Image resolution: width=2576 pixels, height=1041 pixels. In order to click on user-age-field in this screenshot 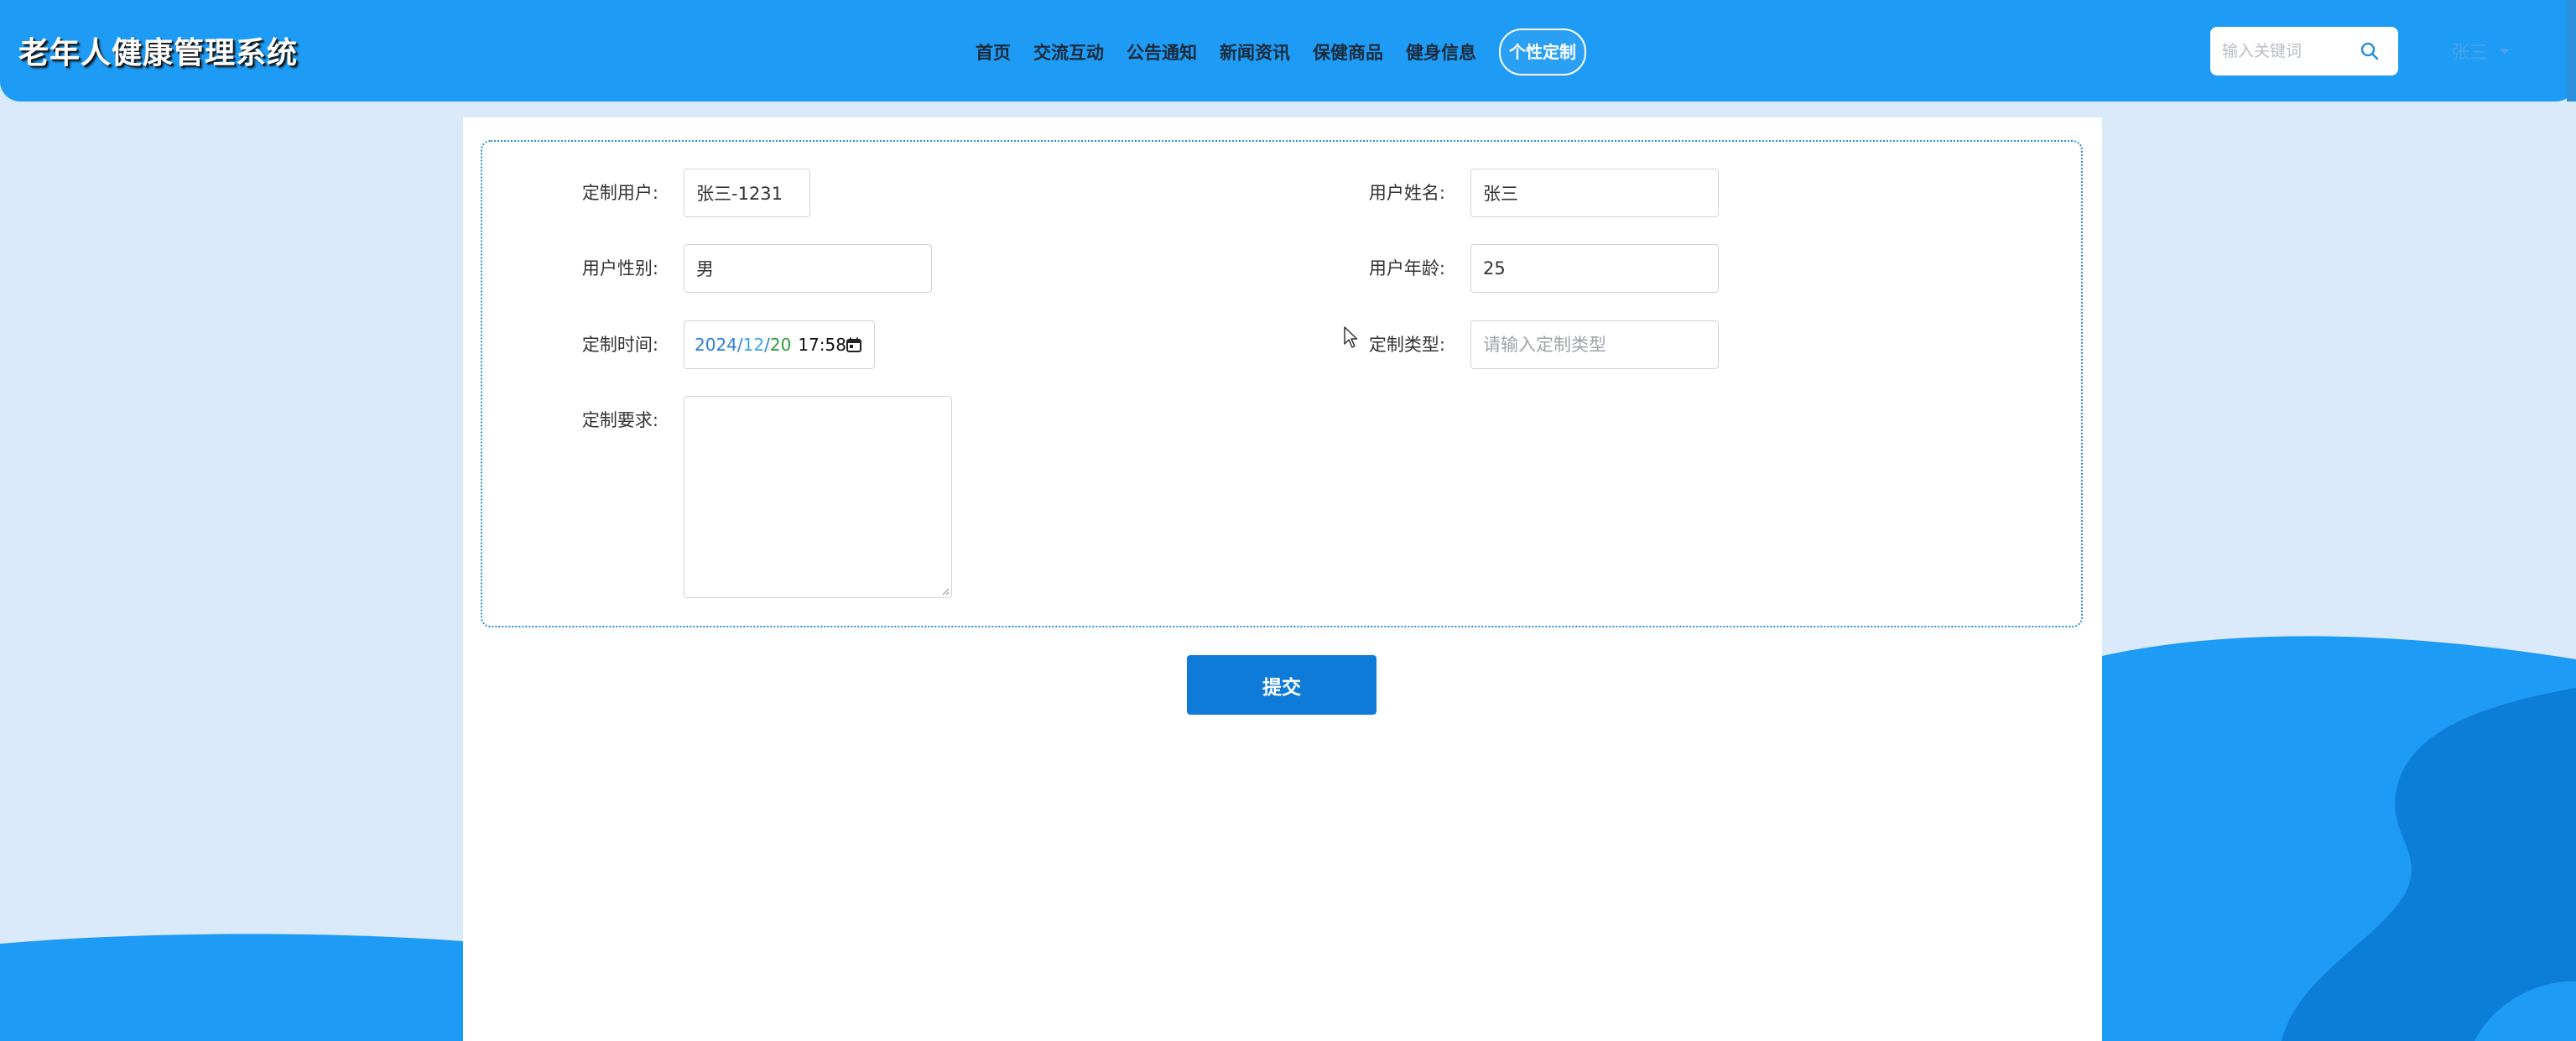, I will do `click(1594, 268)`.